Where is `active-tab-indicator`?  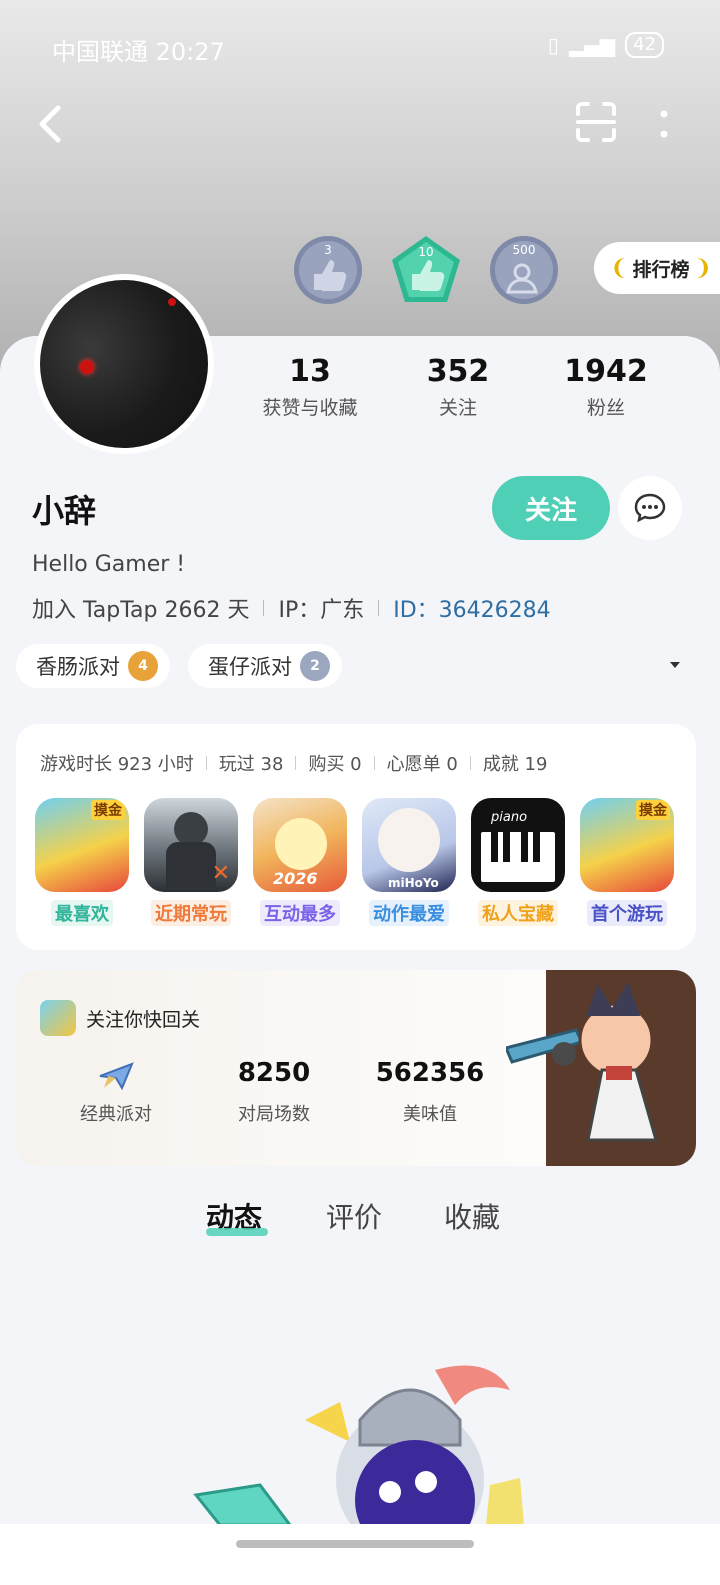 active-tab-indicator is located at coordinates (237, 1232).